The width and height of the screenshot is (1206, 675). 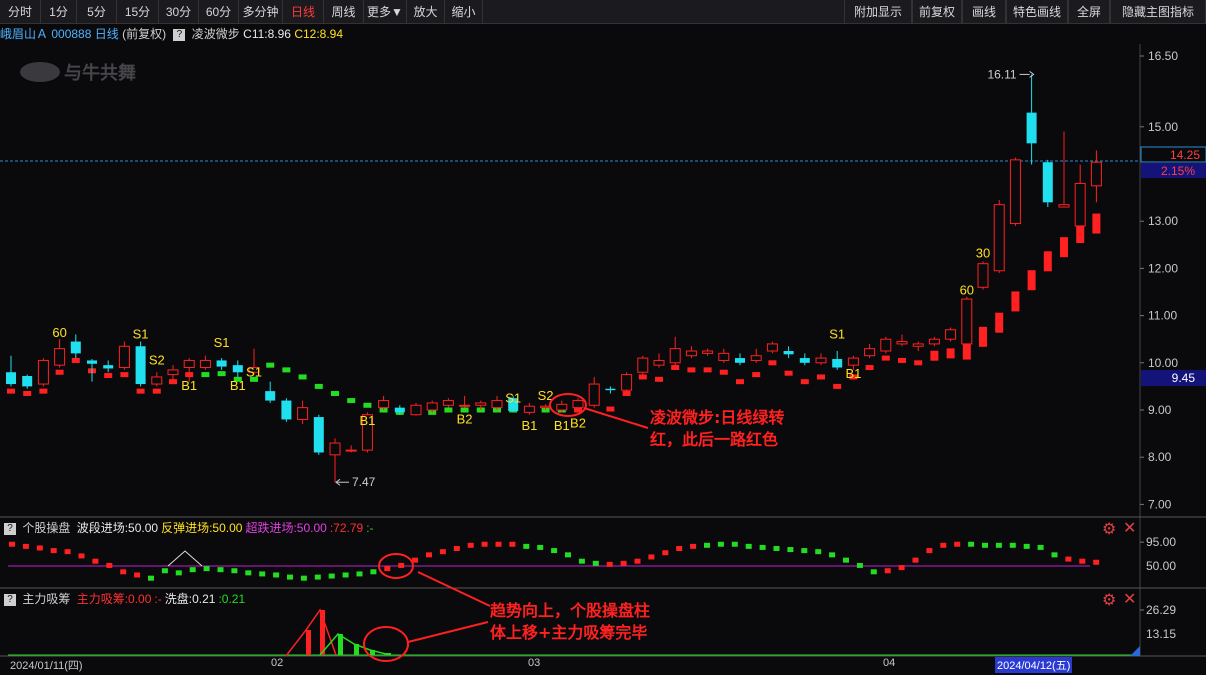 What do you see at coordinates (117, 528) in the screenshot?
I see `sub1-item-0: 波段进场:50.00` at bounding box center [117, 528].